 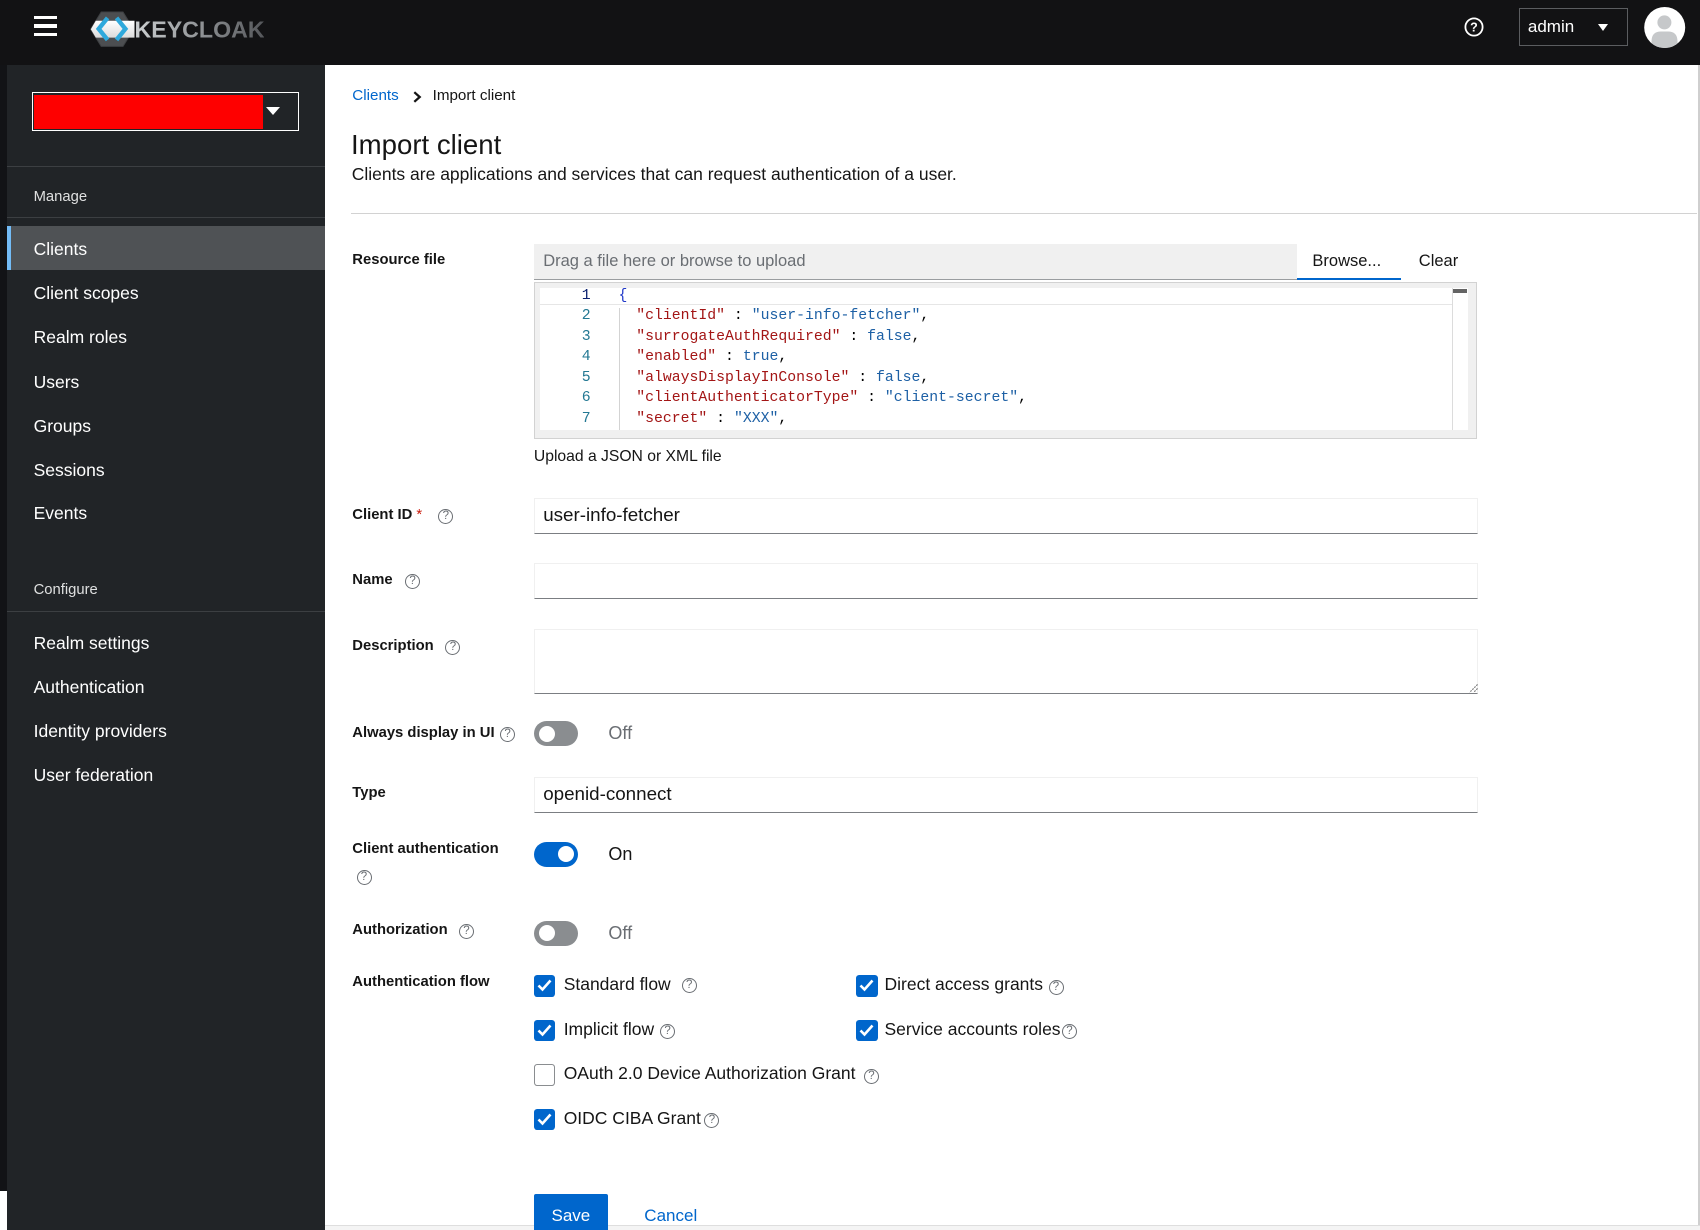 What do you see at coordinates (200, 30) in the screenshot?
I see `svg-text: KEYCLOAK` at bounding box center [200, 30].